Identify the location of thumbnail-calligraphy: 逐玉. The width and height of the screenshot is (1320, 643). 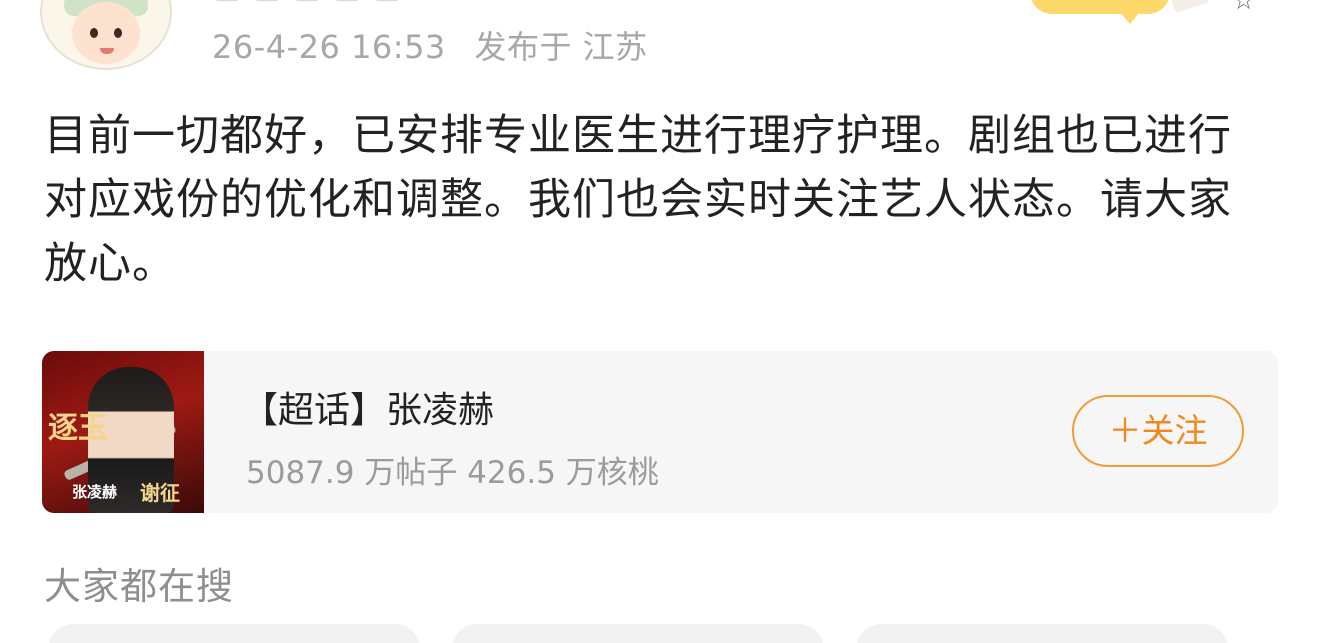
(78, 428).